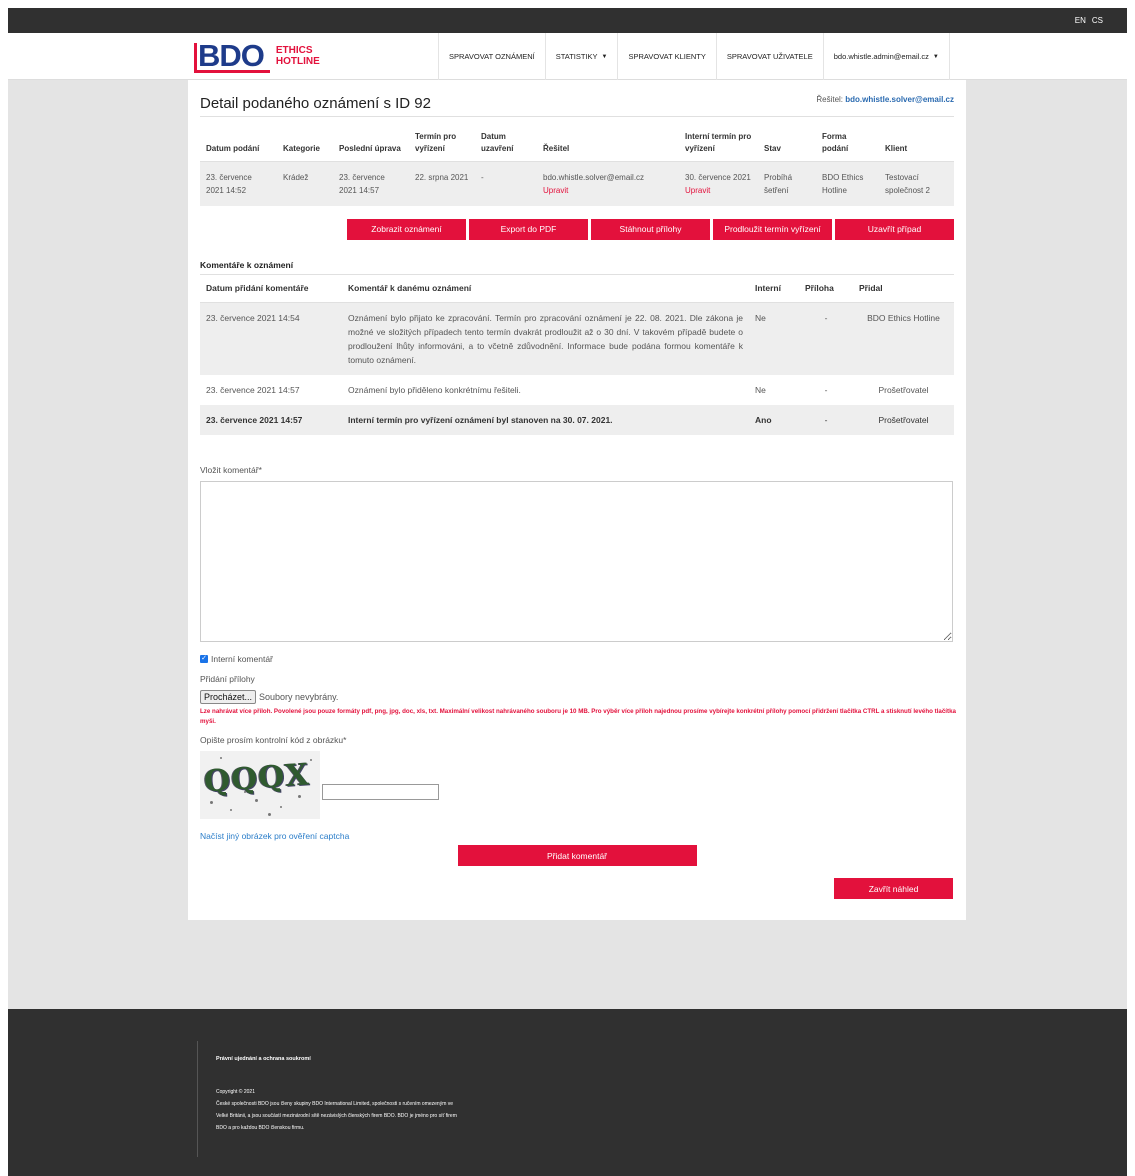 This screenshot has width=1135, height=1176. I want to click on cell-closed: -, so click(506, 183).